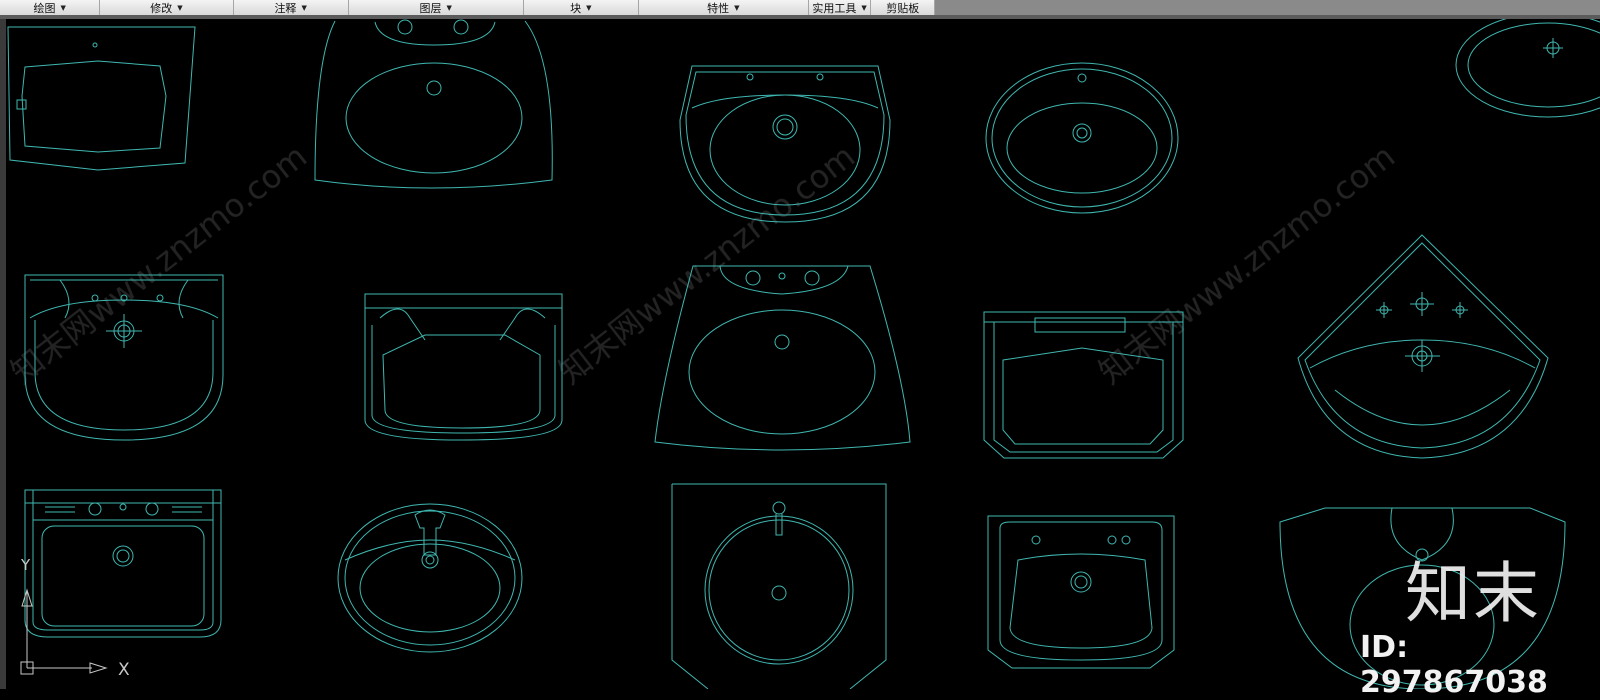 This screenshot has height=700, width=1600. I want to click on panel-layers: 图层 ▼, so click(436, 7).